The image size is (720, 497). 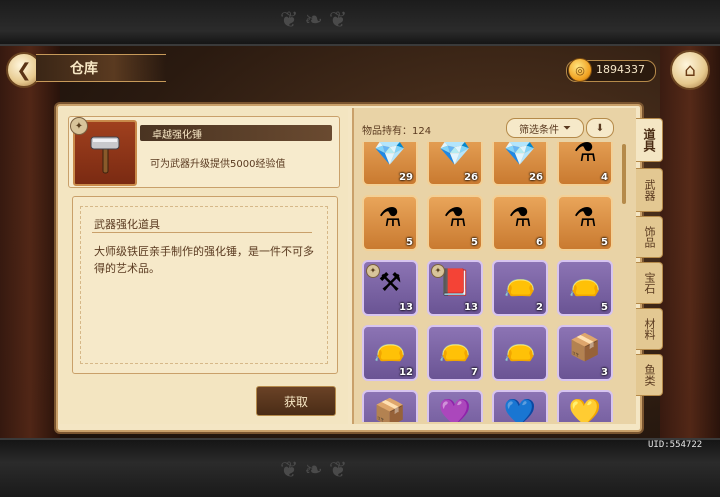 I want to click on tab-weapons: 武器, so click(x=649, y=190).